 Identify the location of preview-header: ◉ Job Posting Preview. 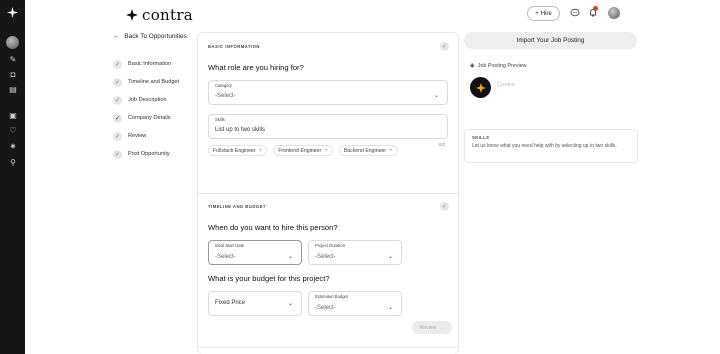
(498, 66).